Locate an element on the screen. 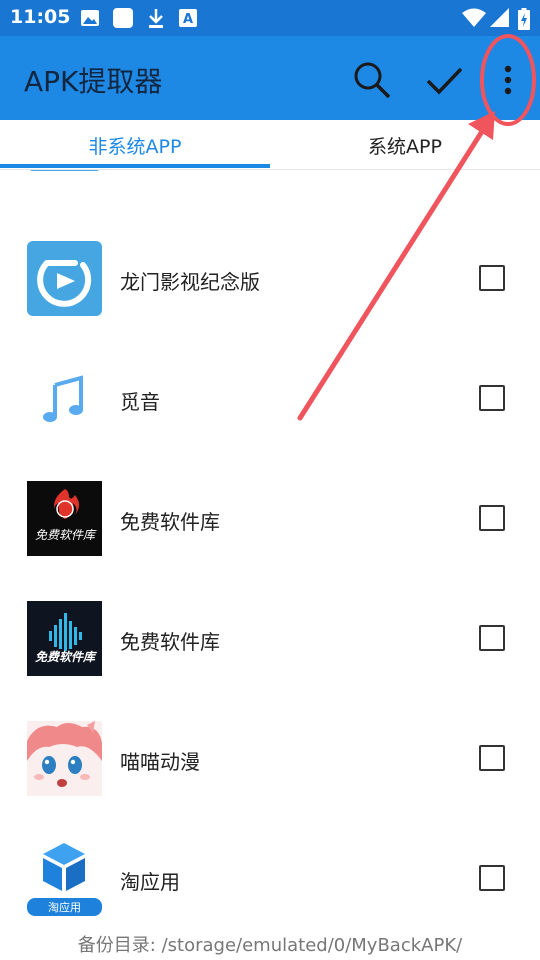 This screenshot has height=960, width=540. tab-bar: 非系统APP 系统APP is located at coordinates (270, 145).